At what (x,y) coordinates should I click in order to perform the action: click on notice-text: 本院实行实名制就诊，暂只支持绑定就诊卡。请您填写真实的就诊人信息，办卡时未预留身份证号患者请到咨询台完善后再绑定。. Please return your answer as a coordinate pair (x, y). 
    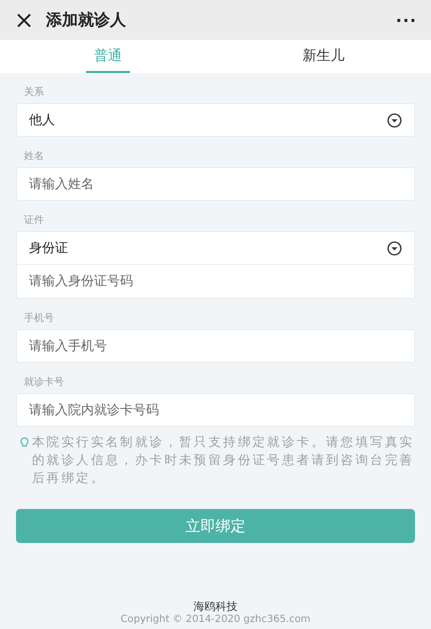
    Looking at the image, I should click on (223, 460).